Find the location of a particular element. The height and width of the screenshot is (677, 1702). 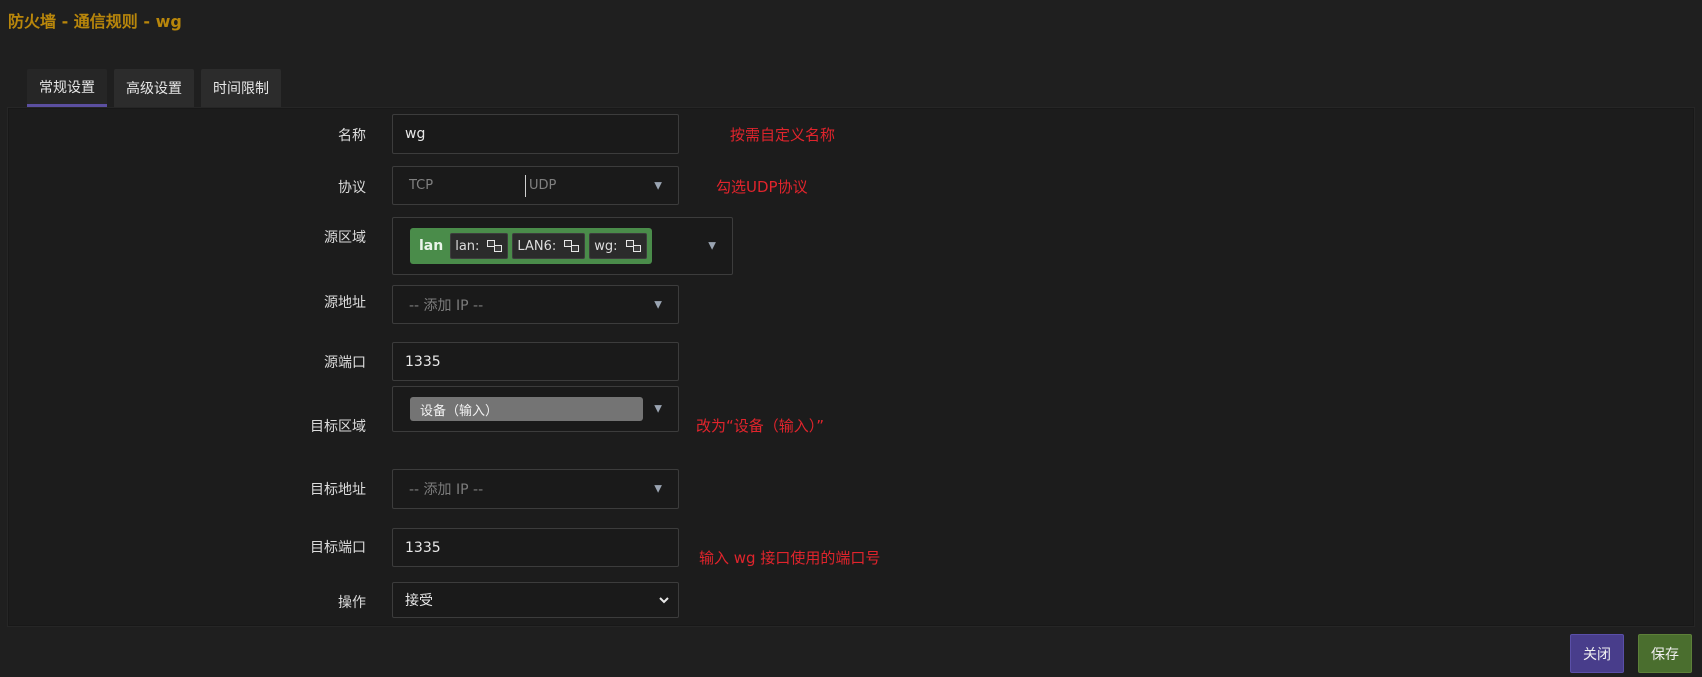

protocol-udp: UDP is located at coordinates (540, 185).